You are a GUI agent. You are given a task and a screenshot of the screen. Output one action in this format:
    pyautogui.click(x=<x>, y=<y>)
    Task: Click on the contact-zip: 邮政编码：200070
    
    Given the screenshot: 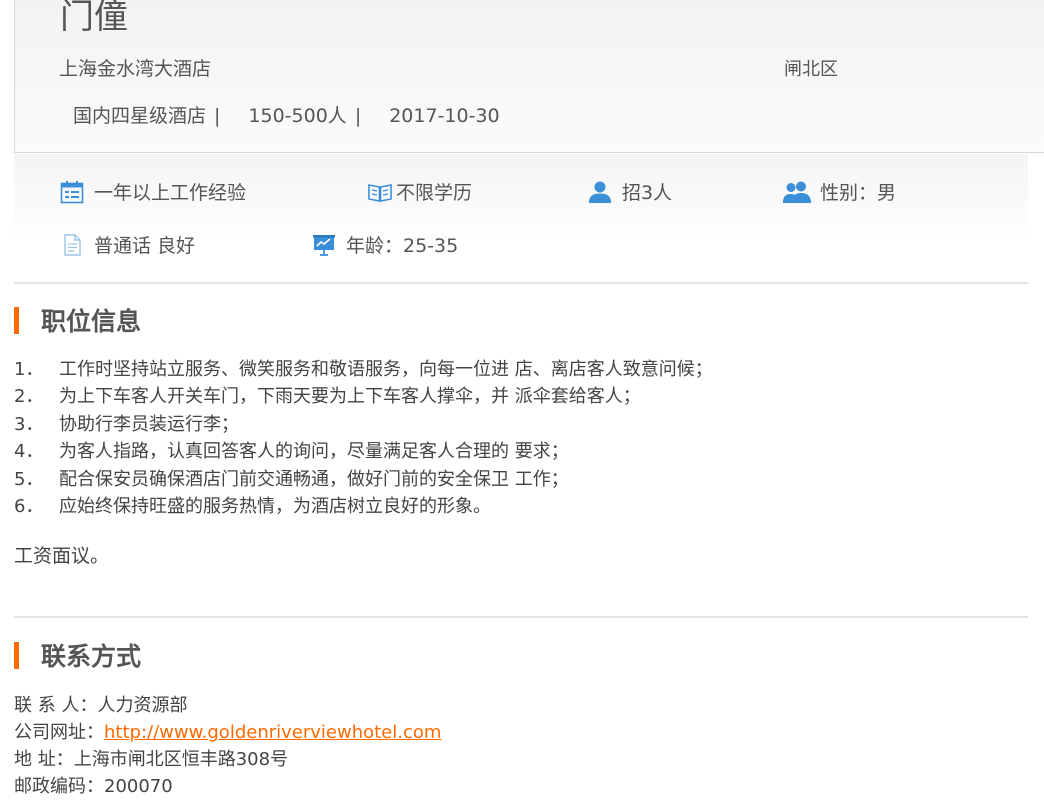 What is the action you would take?
    pyautogui.click(x=93, y=786)
    